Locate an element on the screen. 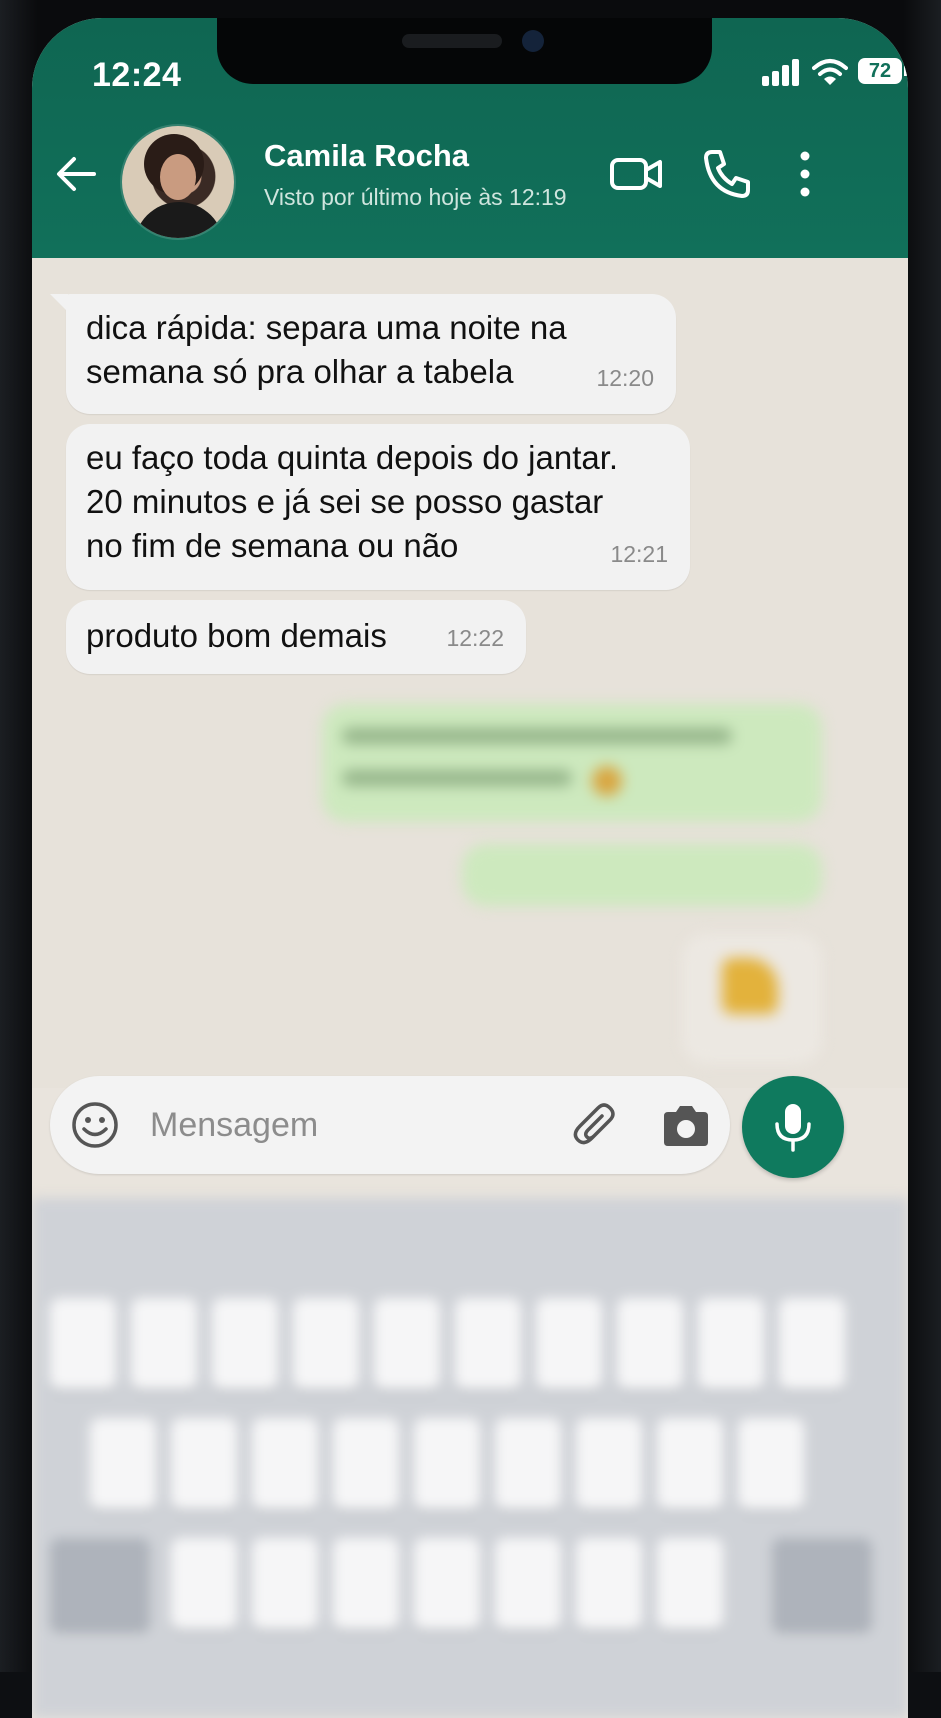  message-text: produto bom demais is located at coordinates (236, 635).